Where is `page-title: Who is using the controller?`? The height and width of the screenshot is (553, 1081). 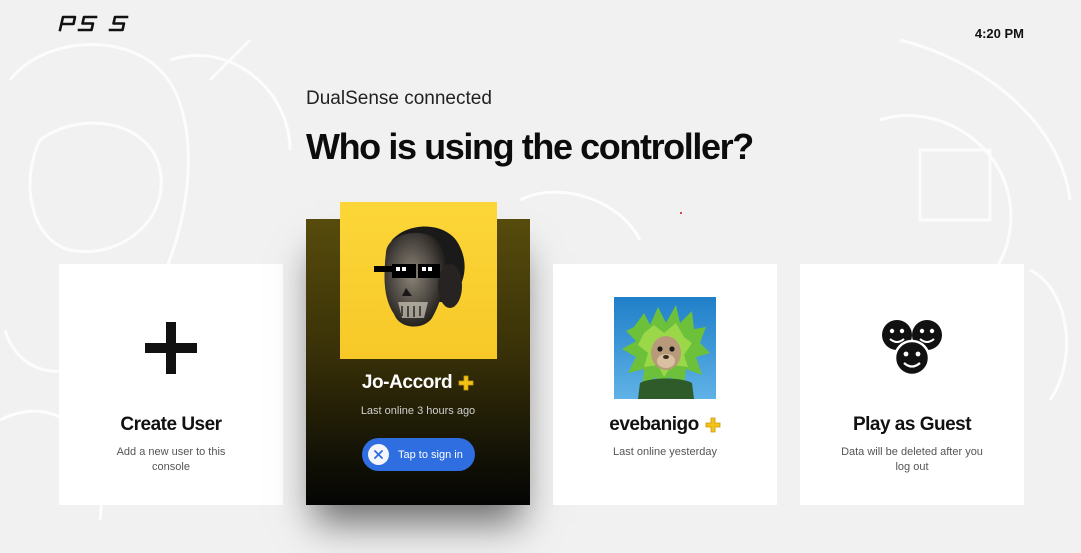 page-title: Who is using the controller? is located at coordinates (530, 146).